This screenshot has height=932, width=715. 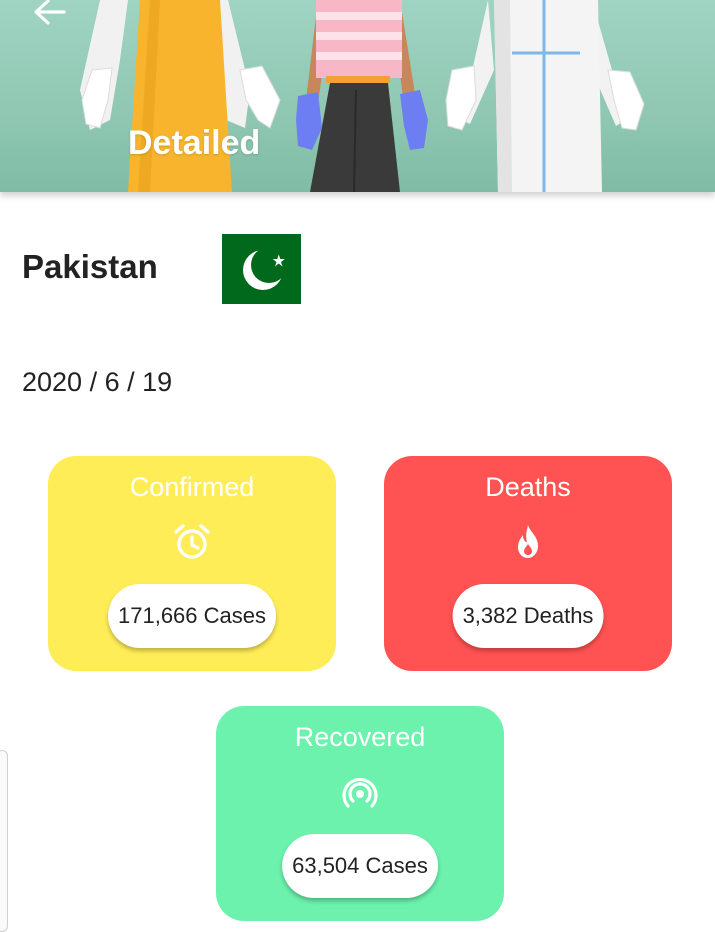 I want to click on deaths-title: Deaths, so click(x=528, y=487).